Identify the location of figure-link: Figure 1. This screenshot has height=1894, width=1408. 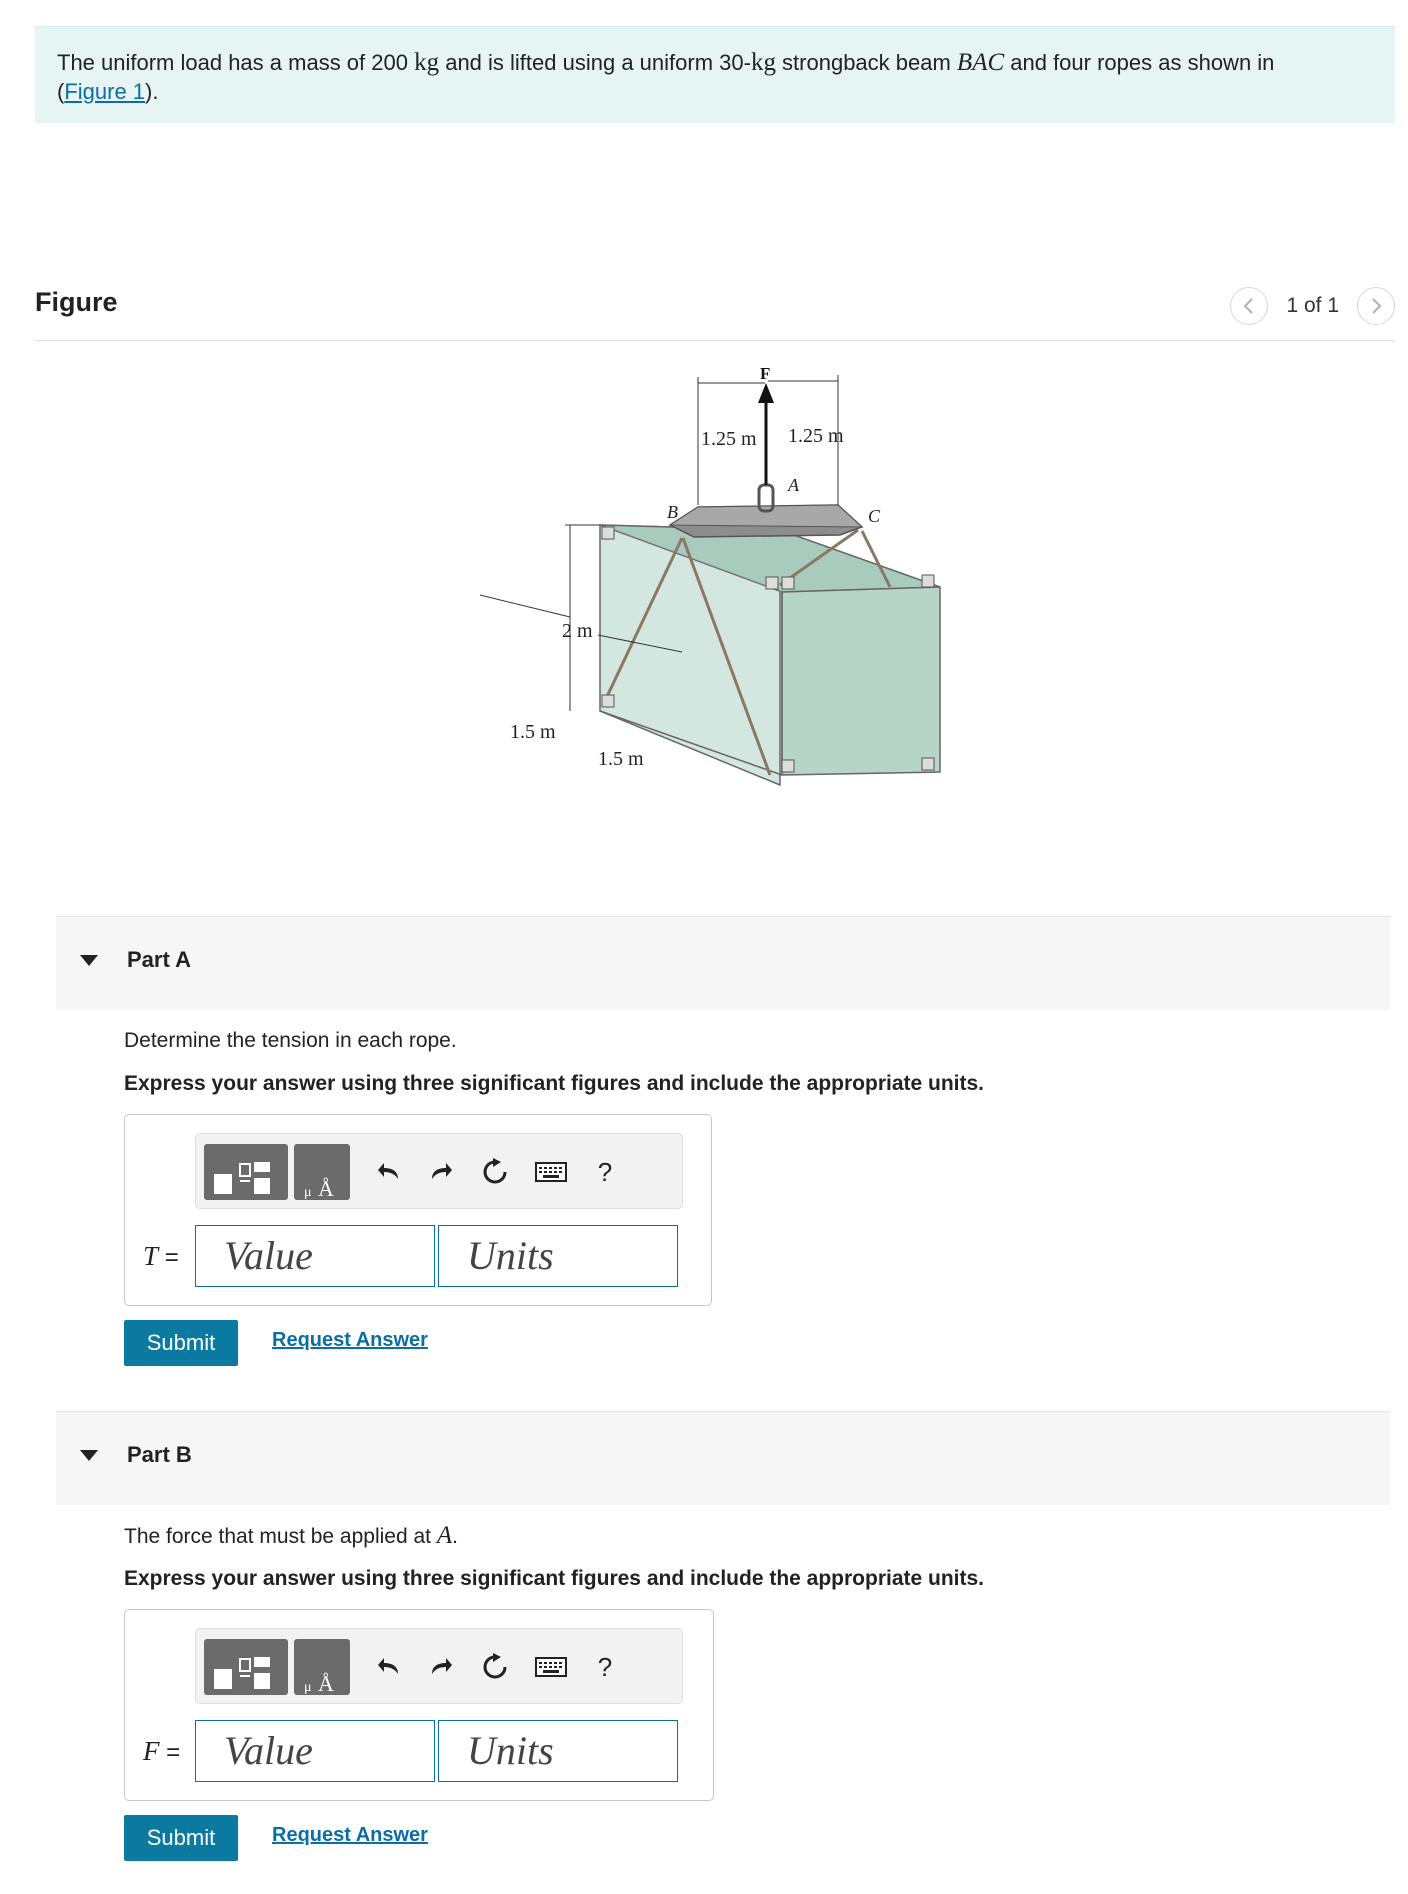
(104, 91).